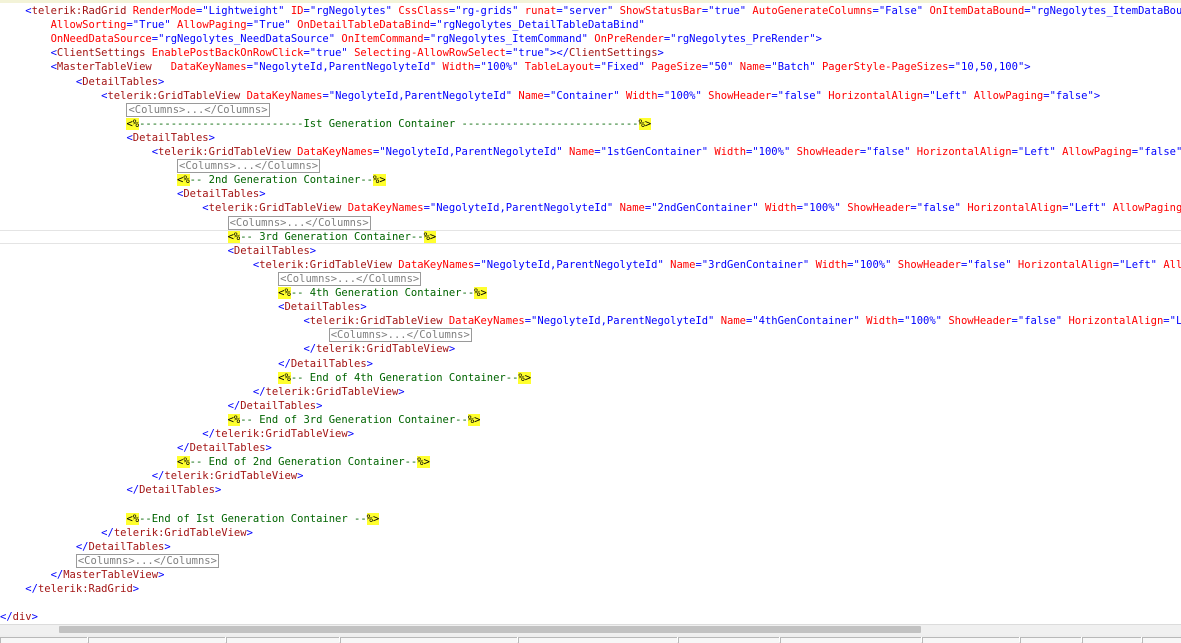 This screenshot has width=1181, height=643. What do you see at coordinates (490, 629) in the screenshot?
I see `horizontal-scrollbar-thumb` at bounding box center [490, 629].